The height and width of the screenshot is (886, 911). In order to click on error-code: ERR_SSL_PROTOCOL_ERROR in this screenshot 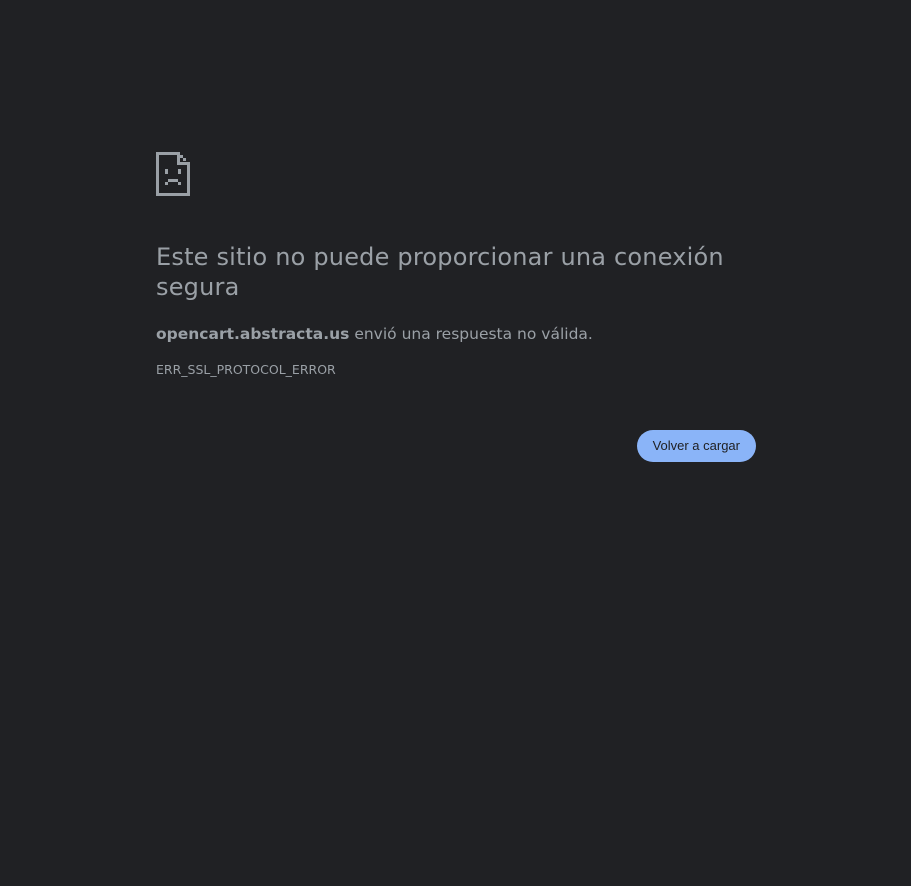, I will do `click(246, 369)`.